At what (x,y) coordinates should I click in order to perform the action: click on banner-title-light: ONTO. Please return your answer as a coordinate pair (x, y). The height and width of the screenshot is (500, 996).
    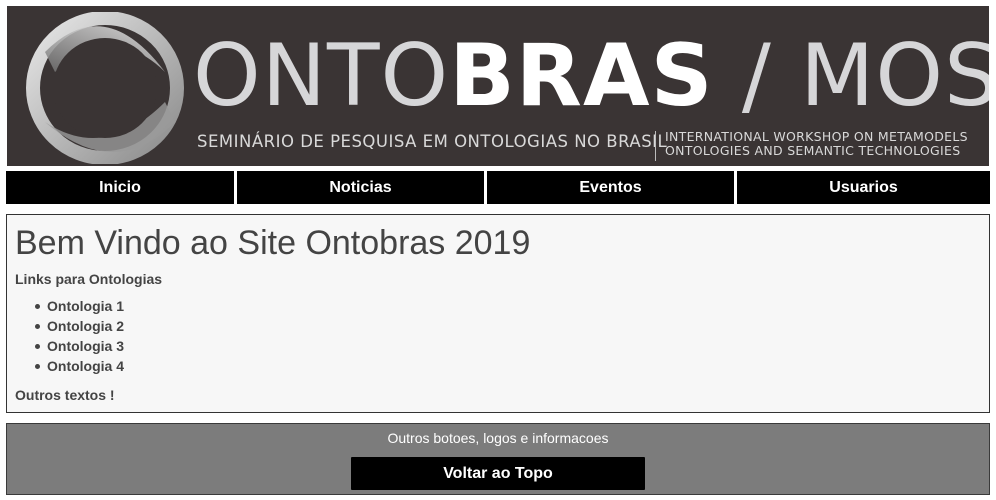
    Looking at the image, I should click on (321, 76).